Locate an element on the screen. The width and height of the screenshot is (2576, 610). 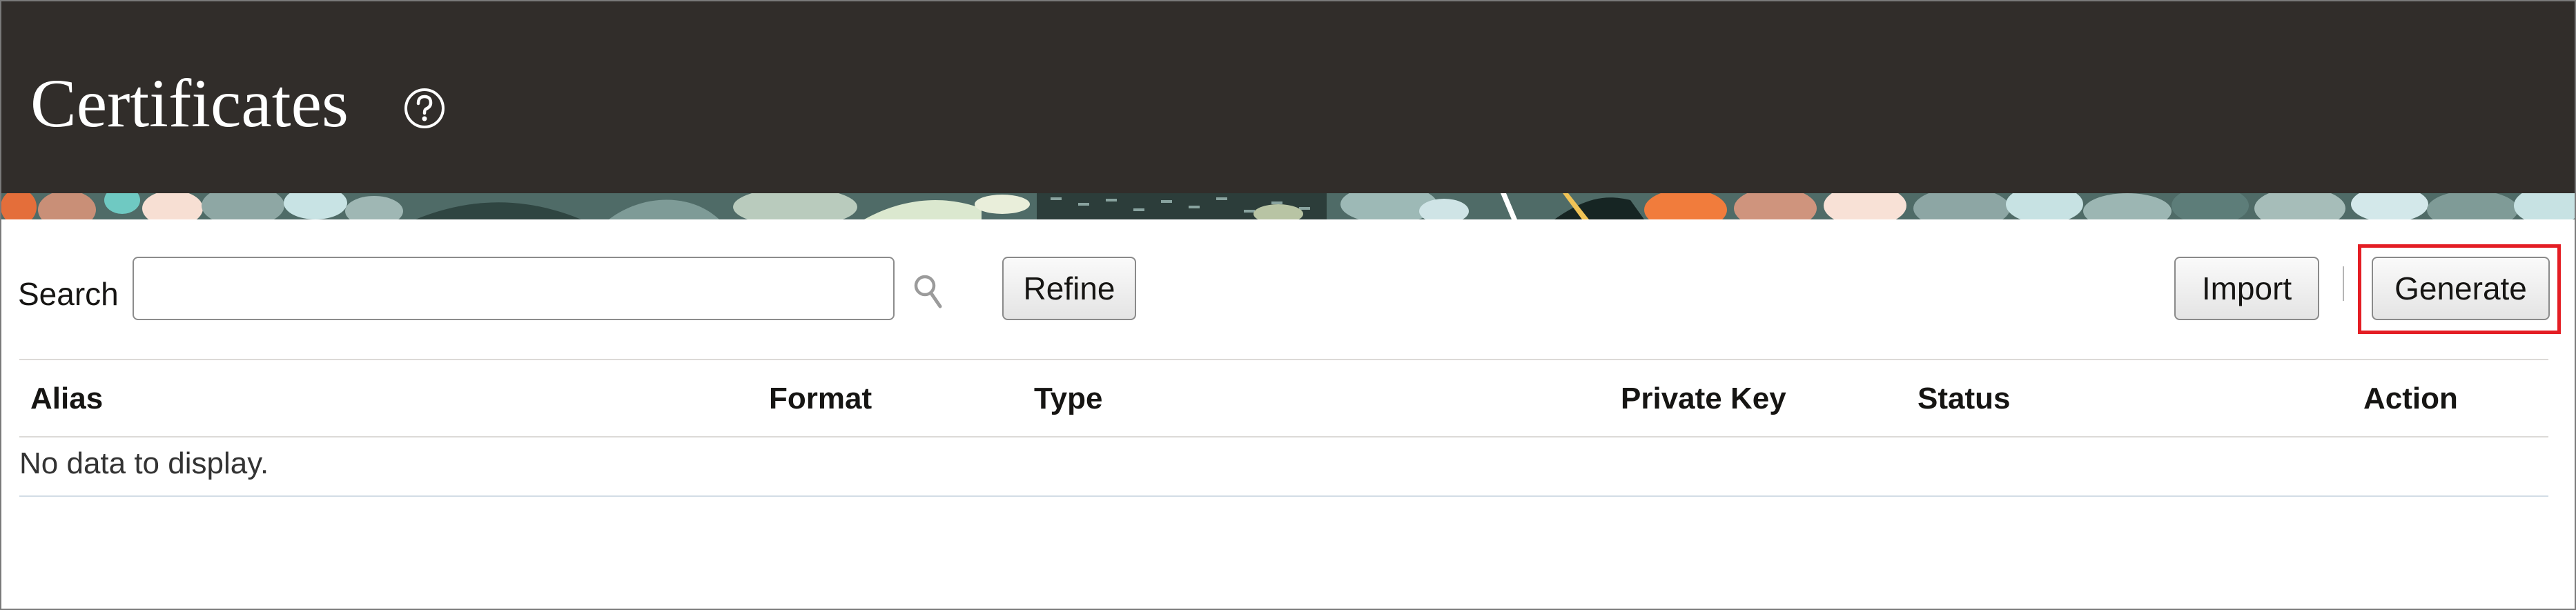
page-title: Certificates is located at coordinates (189, 103).